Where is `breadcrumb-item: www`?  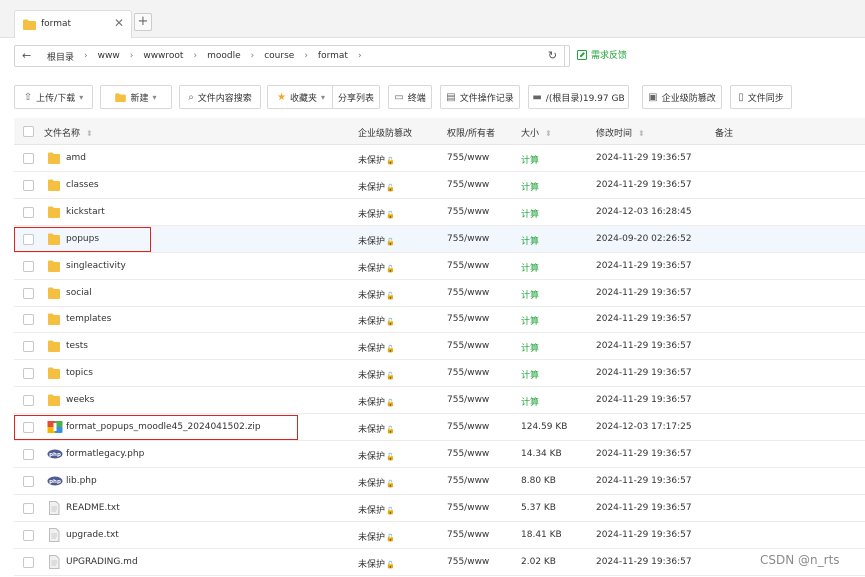 breadcrumb-item: www is located at coordinates (109, 56).